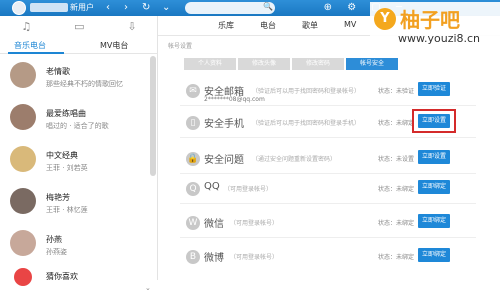  What do you see at coordinates (62, 155) in the screenshot?
I see `list-item-title: 中文经典` at bounding box center [62, 155].